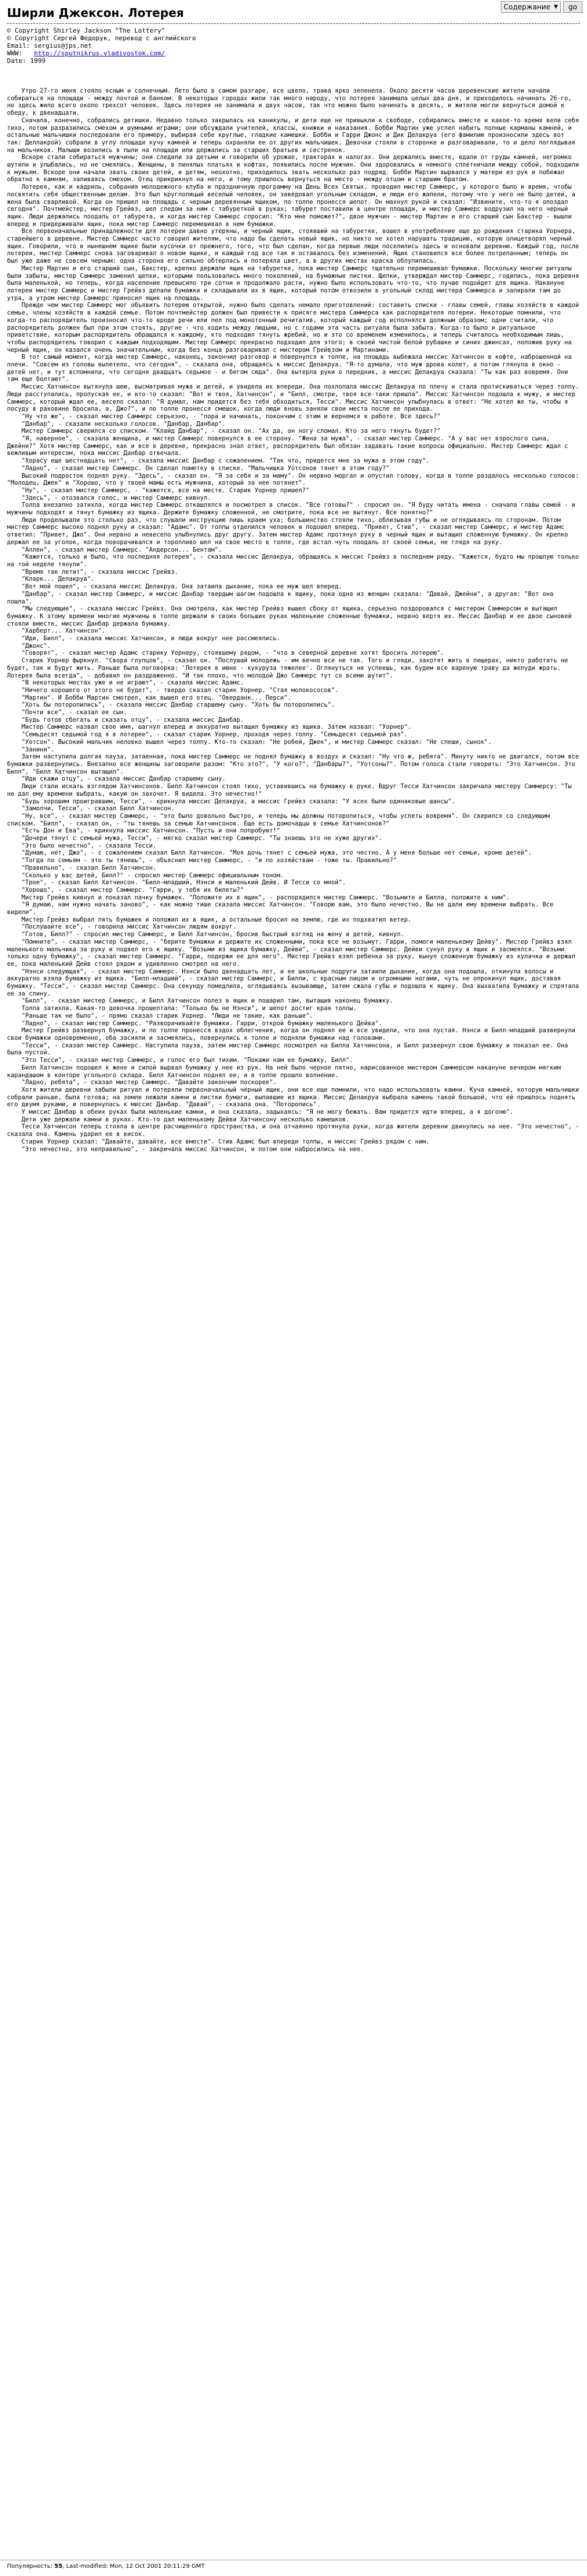 This screenshot has height=2576, width=587. What do you see at coordinates (75, 713) in the screenshot?
I see `paragraph: "Почти все", - сказал ее сын.` at bounding box center [75, 713].